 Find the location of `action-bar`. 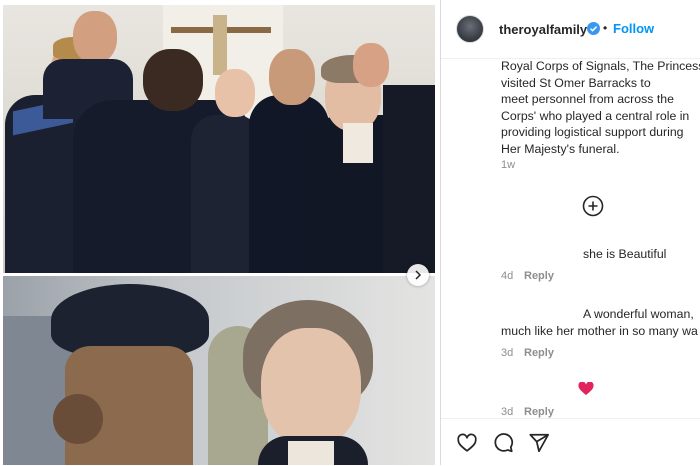

action-bar is located at coordinates (570, 442).